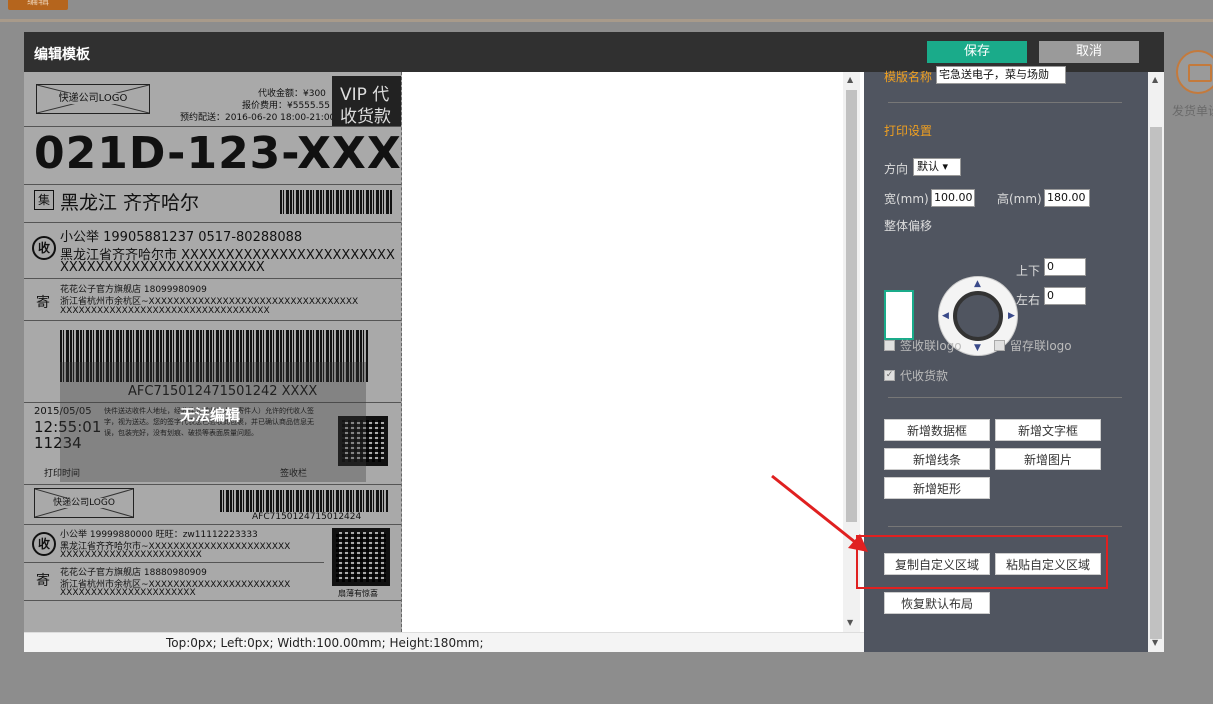 The height and width of the screenshot is (704, 1213). Describe the element at coordinates (44, 544) in the screenshot. I see `receive-icon-2: 收` at that location.